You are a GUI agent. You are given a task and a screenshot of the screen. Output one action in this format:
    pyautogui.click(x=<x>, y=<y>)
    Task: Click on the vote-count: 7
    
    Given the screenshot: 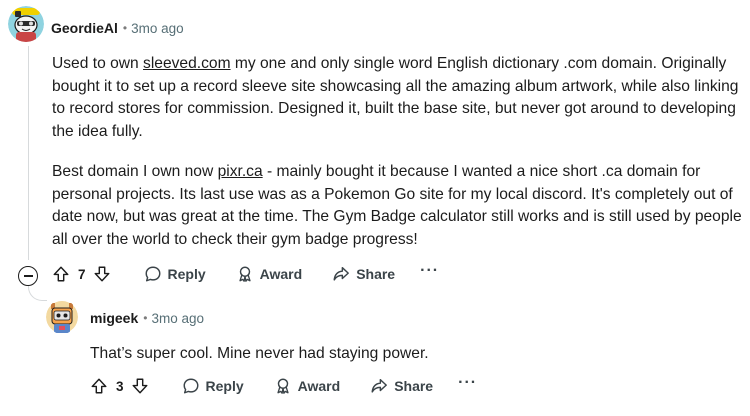 What is the action you would take?
    pyautogui.click(x=82, y=274)
    